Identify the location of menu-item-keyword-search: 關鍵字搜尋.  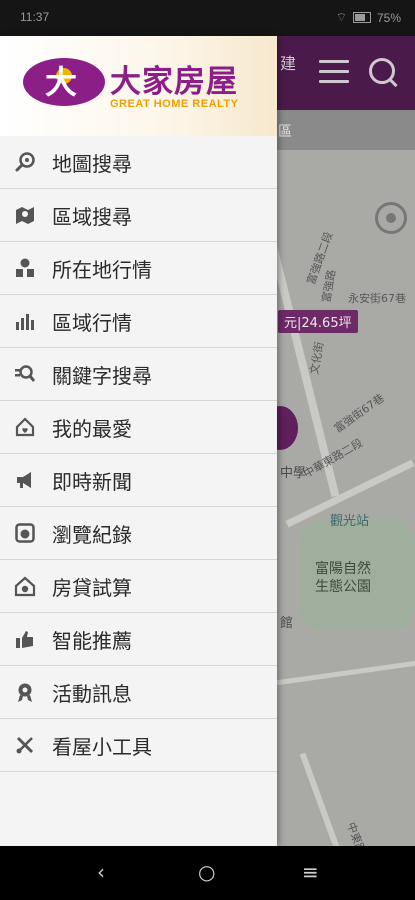
(138, 374).